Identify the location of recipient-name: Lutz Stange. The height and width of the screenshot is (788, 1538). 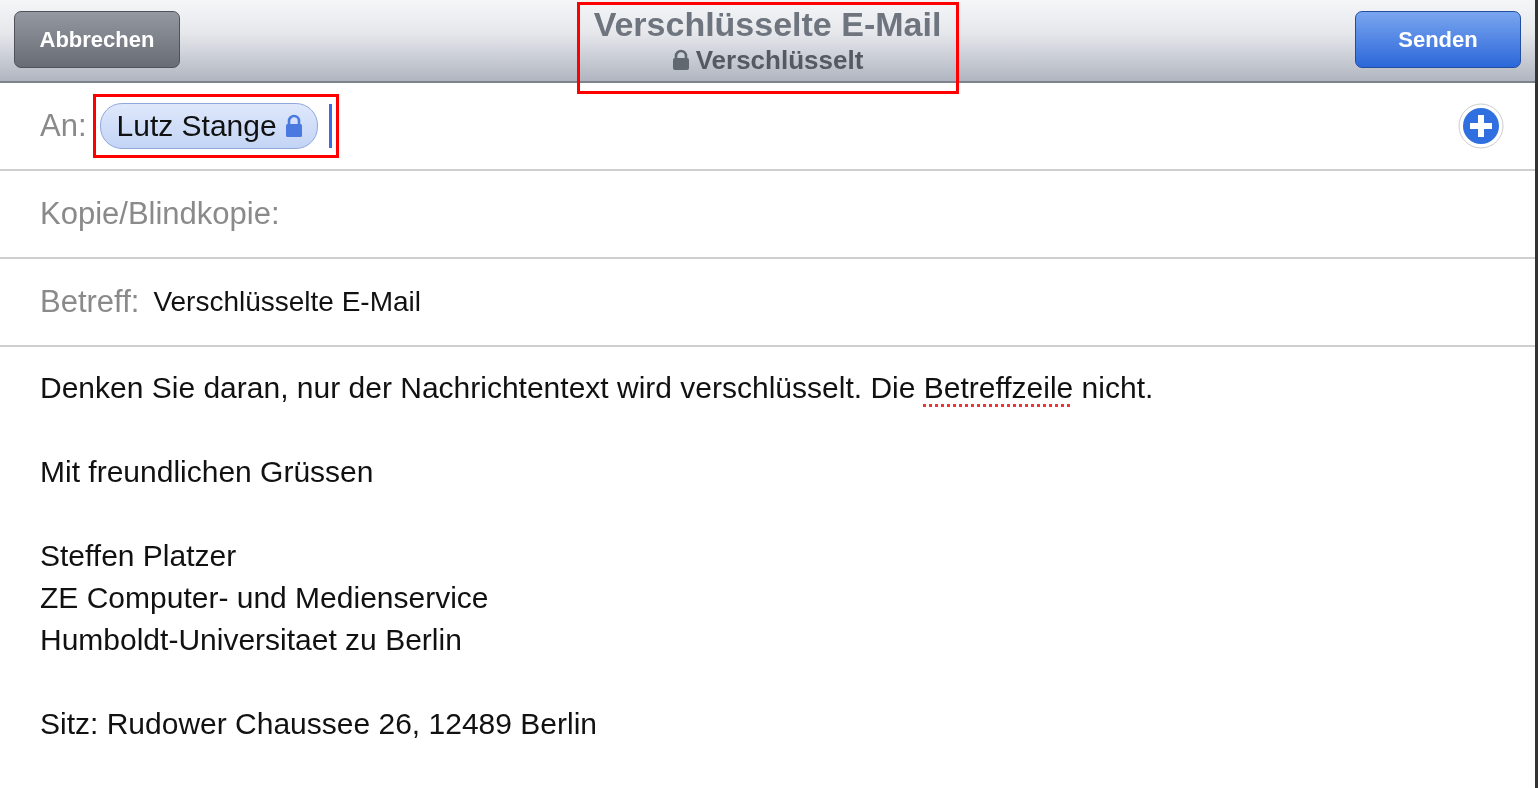
(196, 126).